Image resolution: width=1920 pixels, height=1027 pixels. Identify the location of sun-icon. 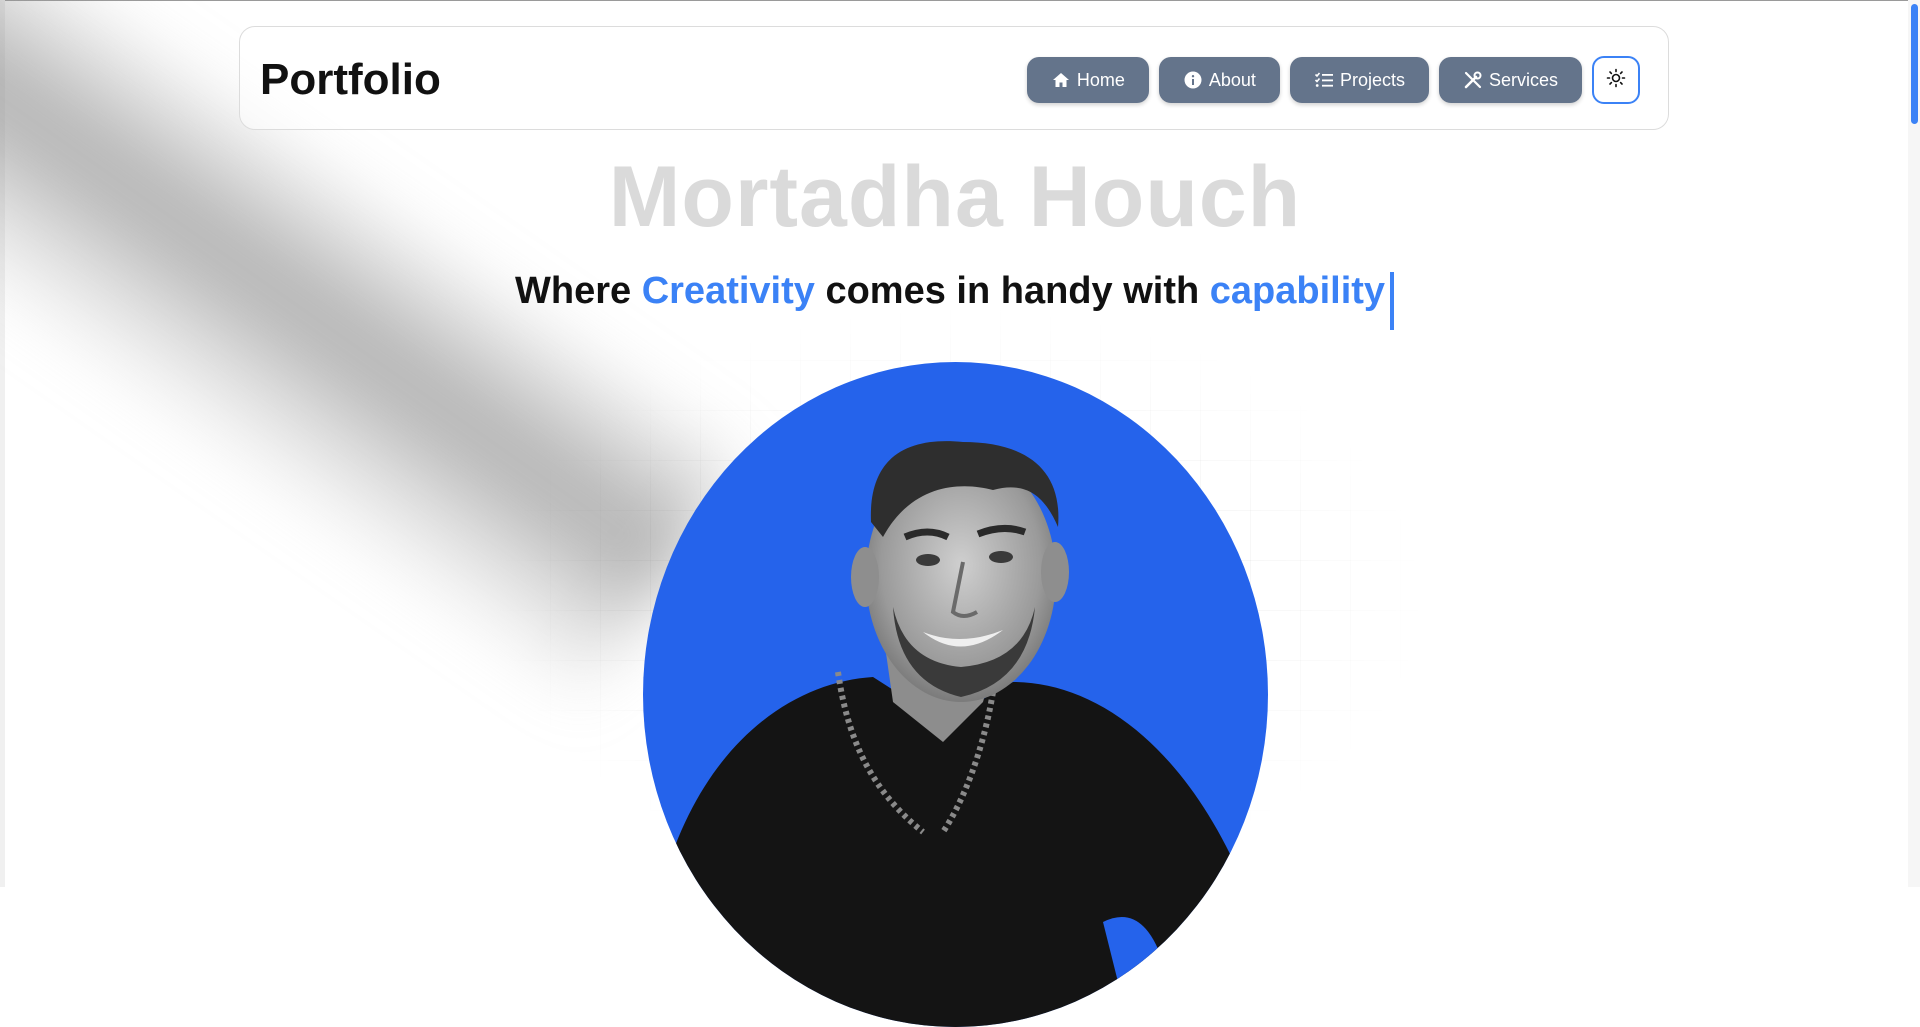
(1616, 80).